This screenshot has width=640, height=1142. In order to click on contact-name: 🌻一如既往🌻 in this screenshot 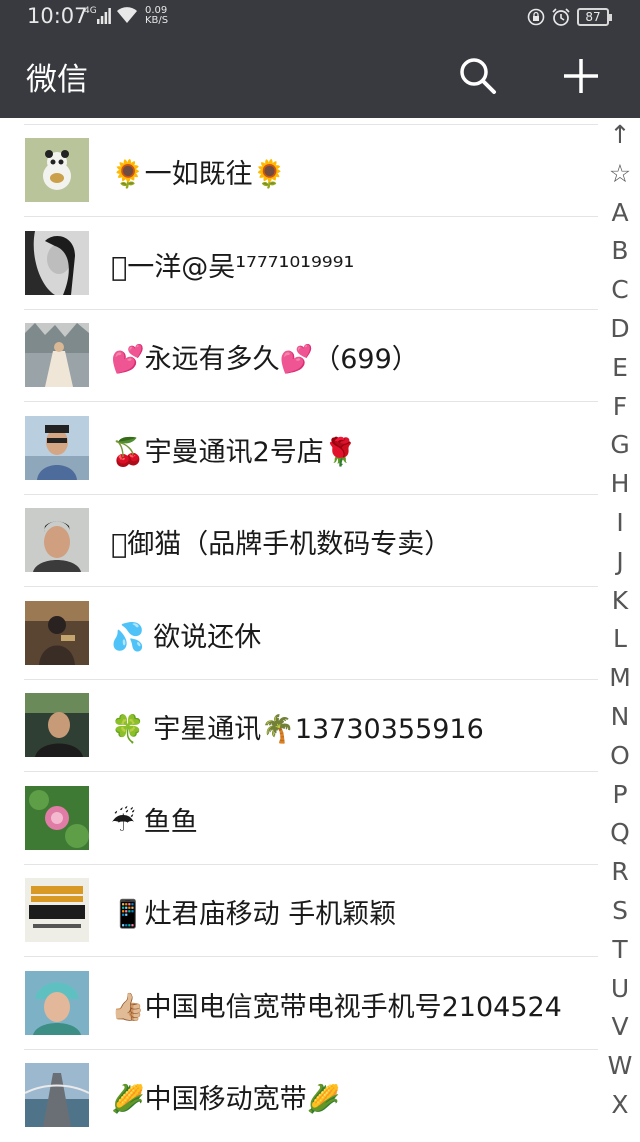, I will do `click(199, 174)`.